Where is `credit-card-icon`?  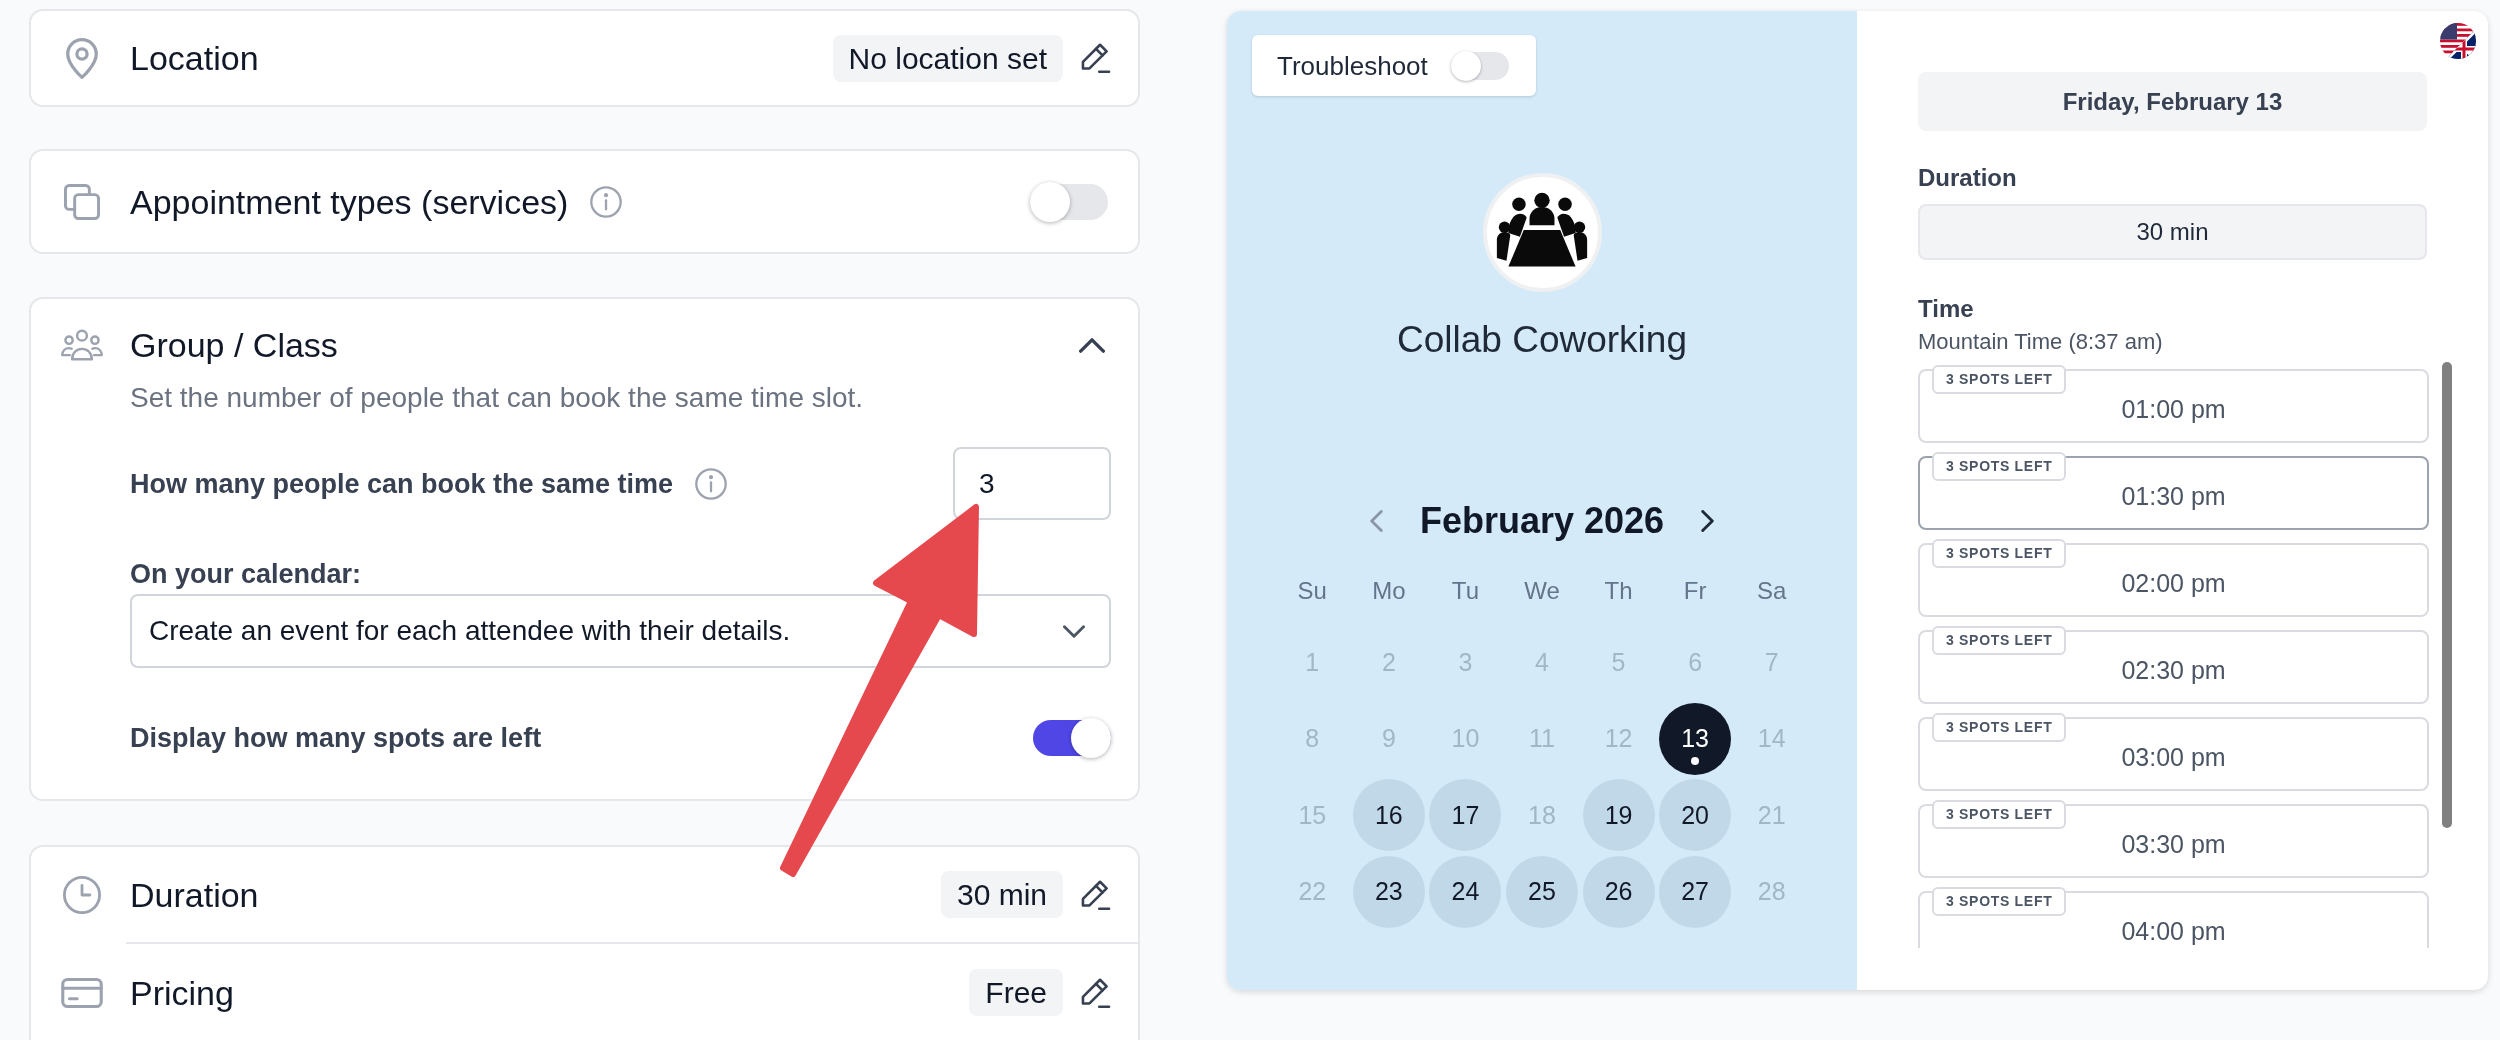
credit-card-icon is located at coordinates (82, 992).